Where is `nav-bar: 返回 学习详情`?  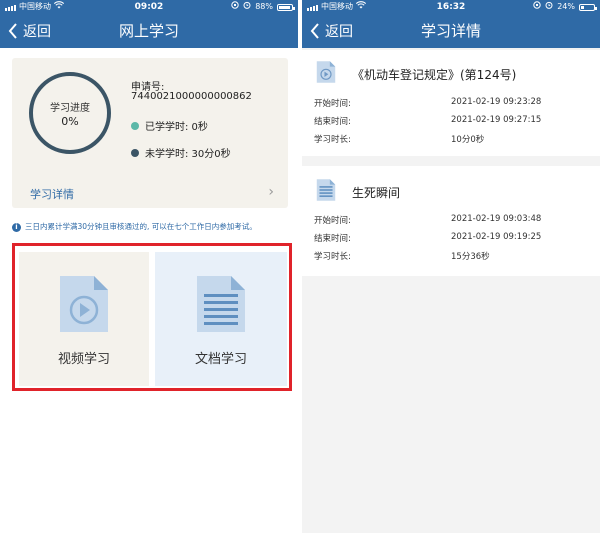
nav-bar: 返回 学习详情 is located at coordinates (451, 31).